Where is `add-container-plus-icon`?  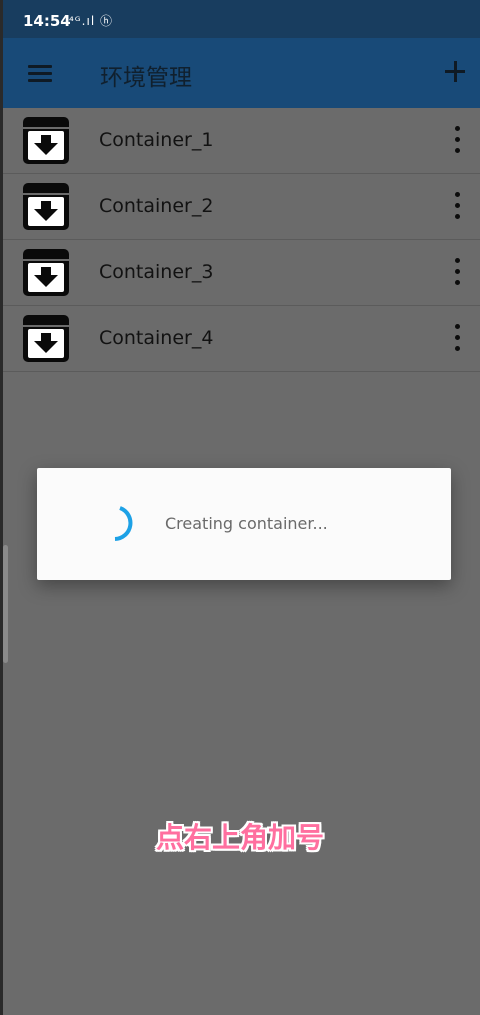
add-container-plus-icon is located at coordinates (455, 72).